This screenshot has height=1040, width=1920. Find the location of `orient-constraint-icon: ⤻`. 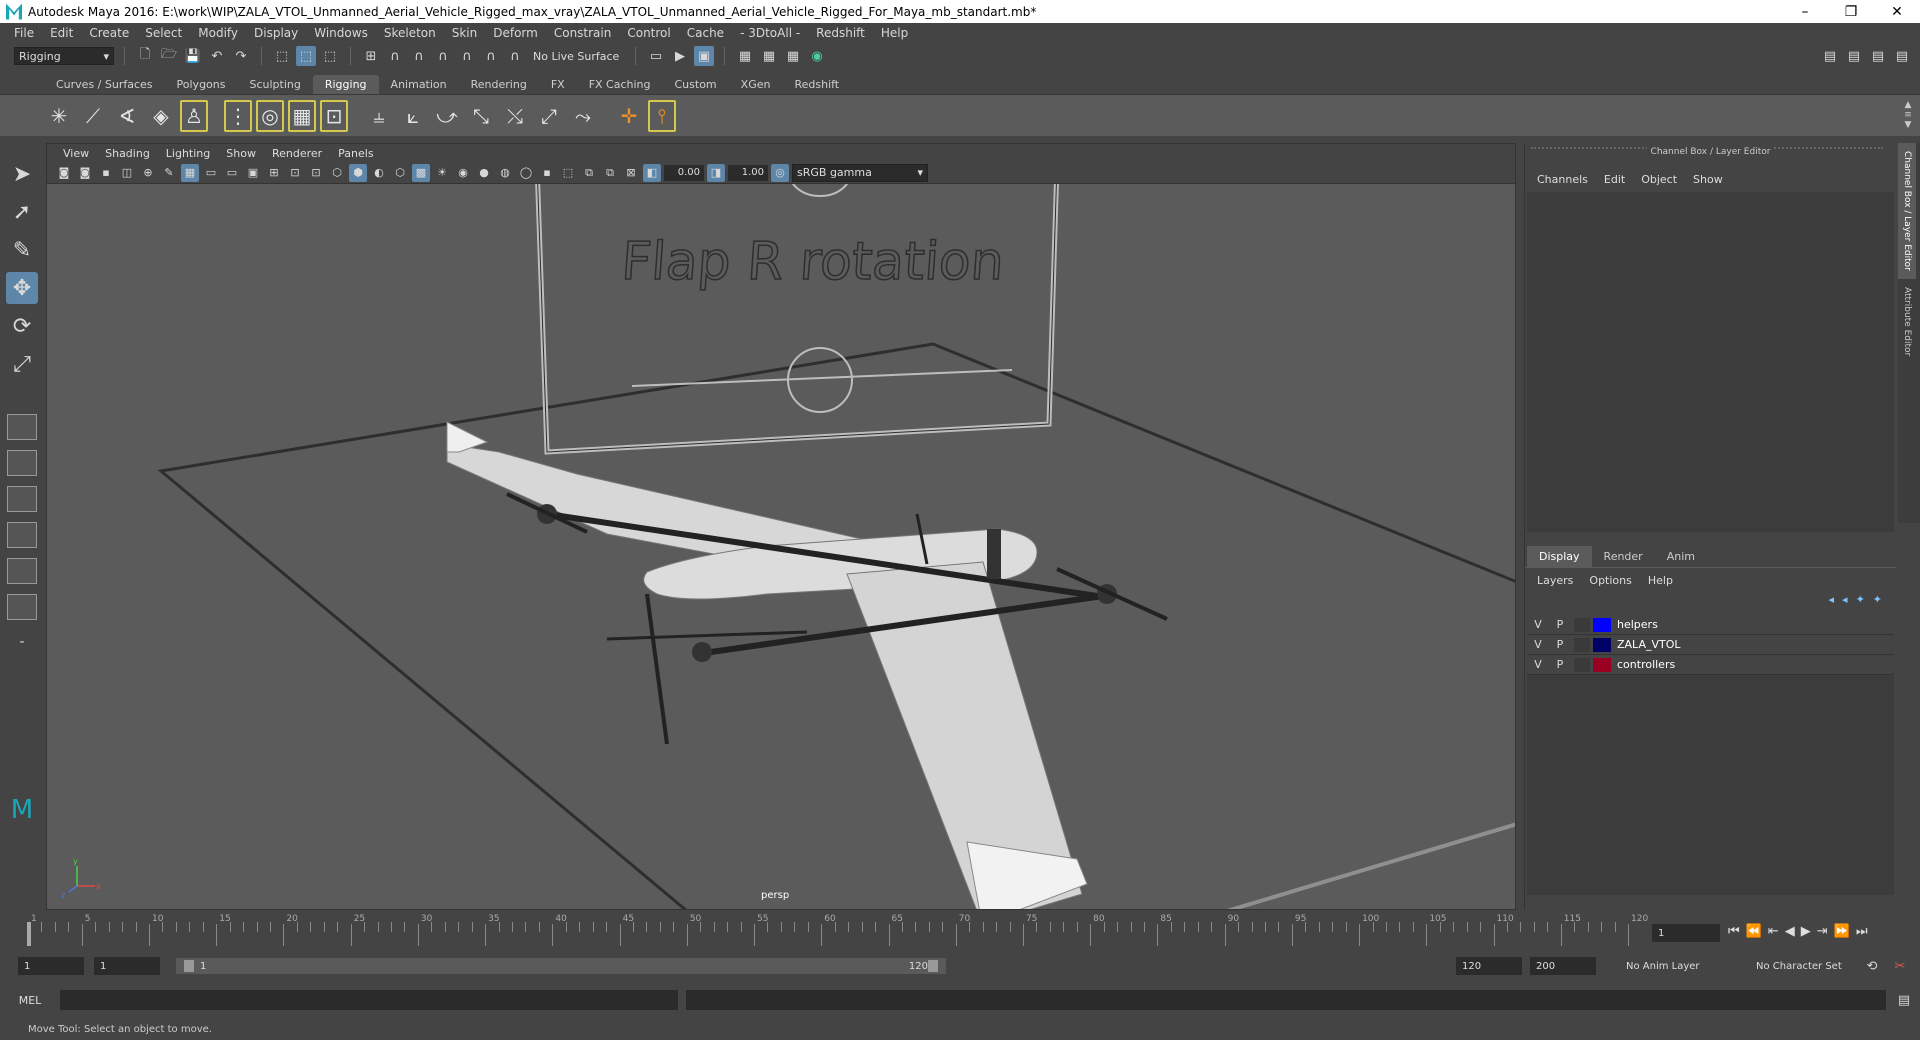

orient-constraint-icon: ⤻ is located at coordinates (447, 116).